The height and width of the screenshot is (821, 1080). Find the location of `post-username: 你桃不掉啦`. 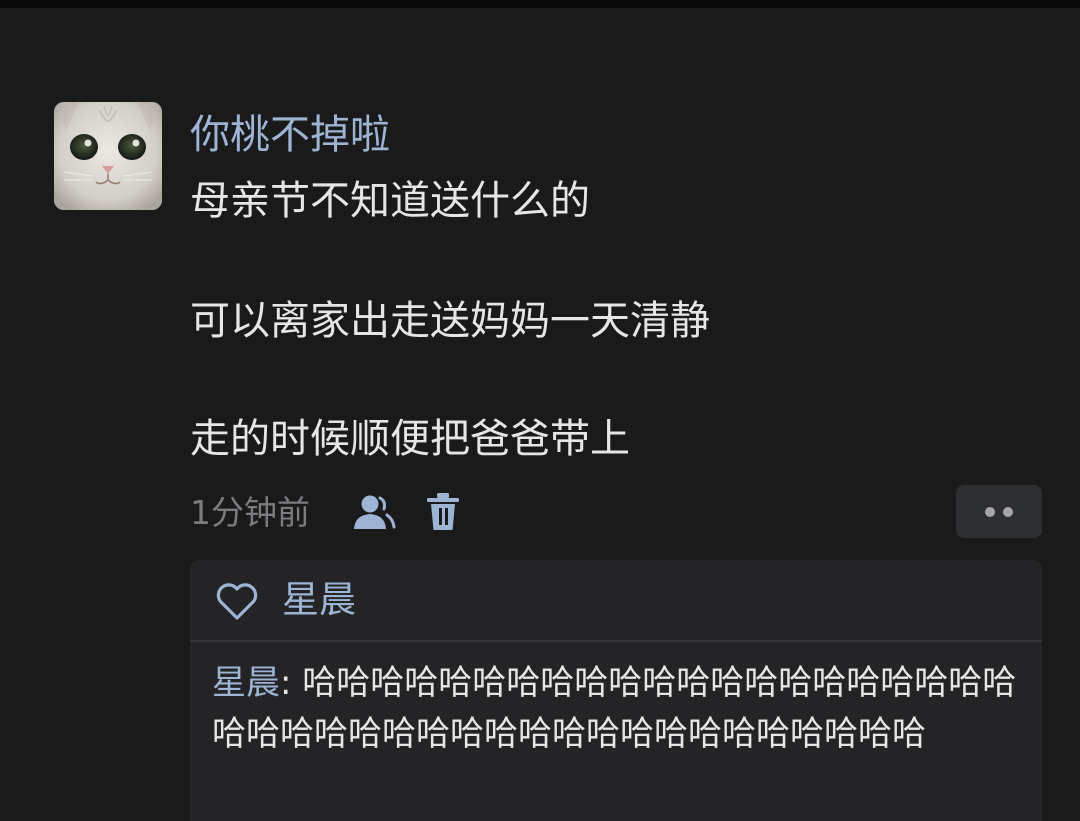

post-username: 你桃不掉啦 is located at coordinates (290, 135).